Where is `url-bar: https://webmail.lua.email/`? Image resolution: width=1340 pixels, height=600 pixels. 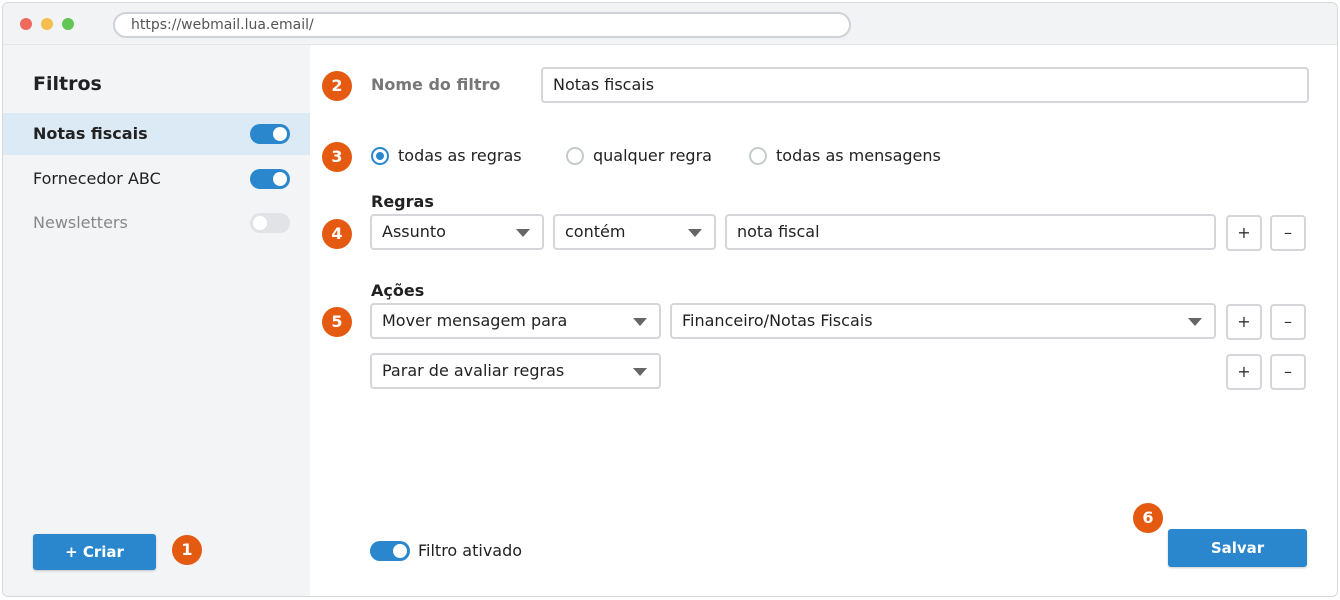
url-bar: https://webmail.lua.email/ is located at coordinates (482, 25).